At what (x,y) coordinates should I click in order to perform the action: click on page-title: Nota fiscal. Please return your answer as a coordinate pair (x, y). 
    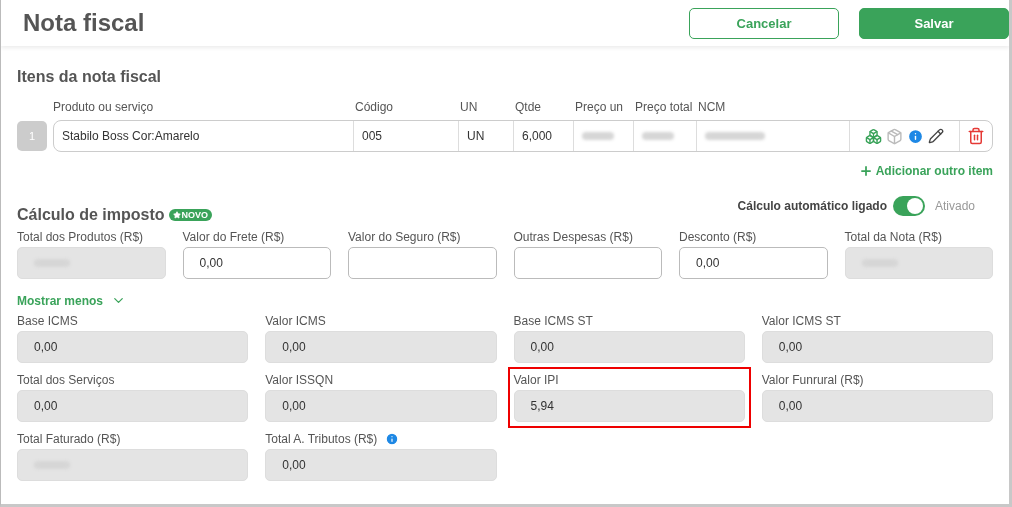
    Looking at the image, I should click on (84, 23).